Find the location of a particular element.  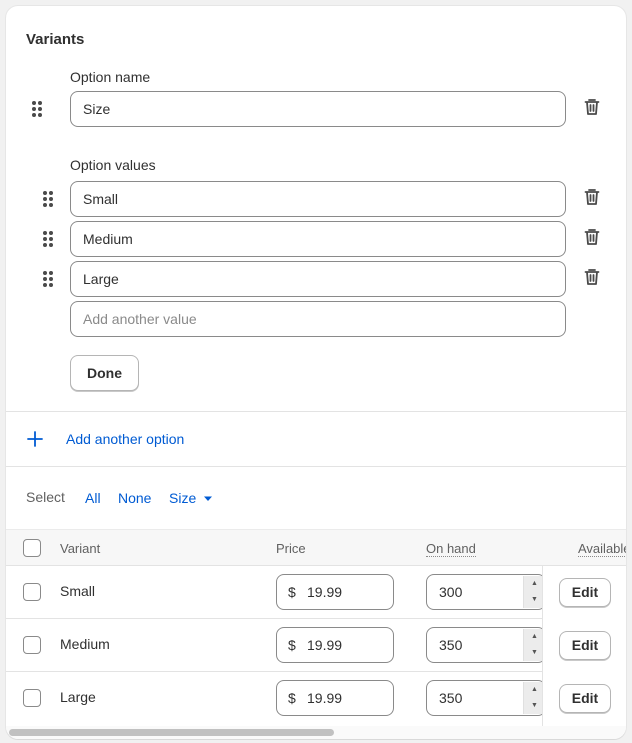

option-name-label: Option name is located at coordinates (110, 77).